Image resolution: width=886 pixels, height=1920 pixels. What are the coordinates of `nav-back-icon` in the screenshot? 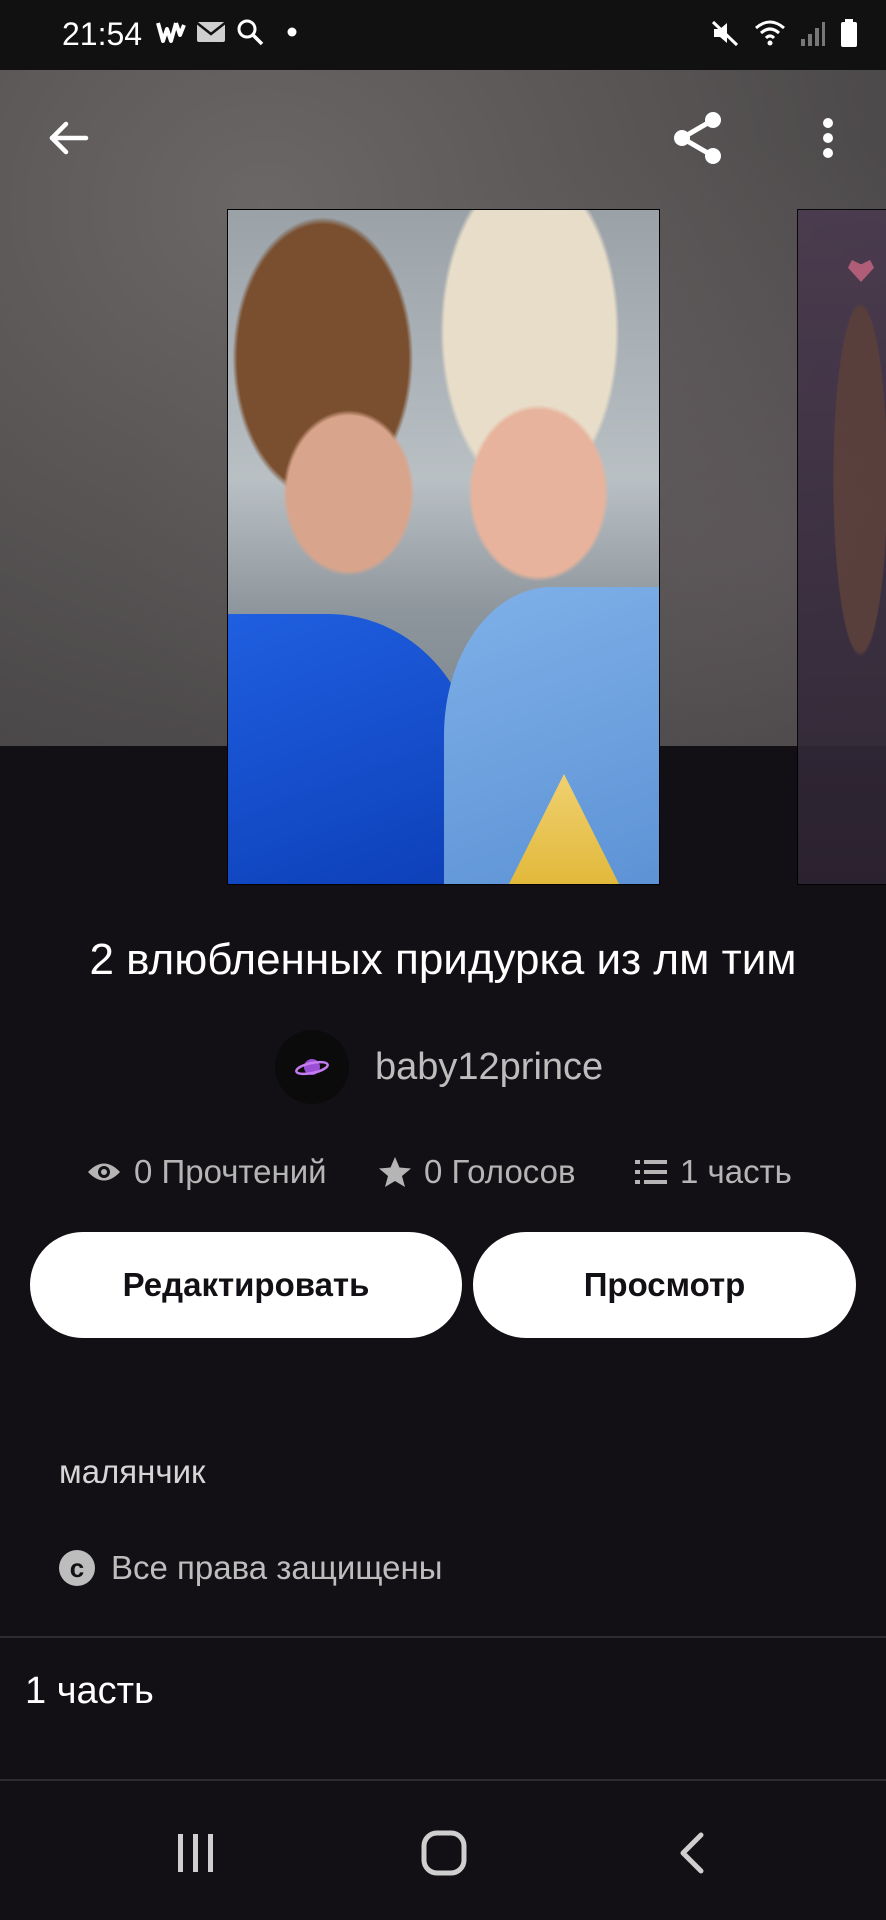 It's located at (692, 1853).